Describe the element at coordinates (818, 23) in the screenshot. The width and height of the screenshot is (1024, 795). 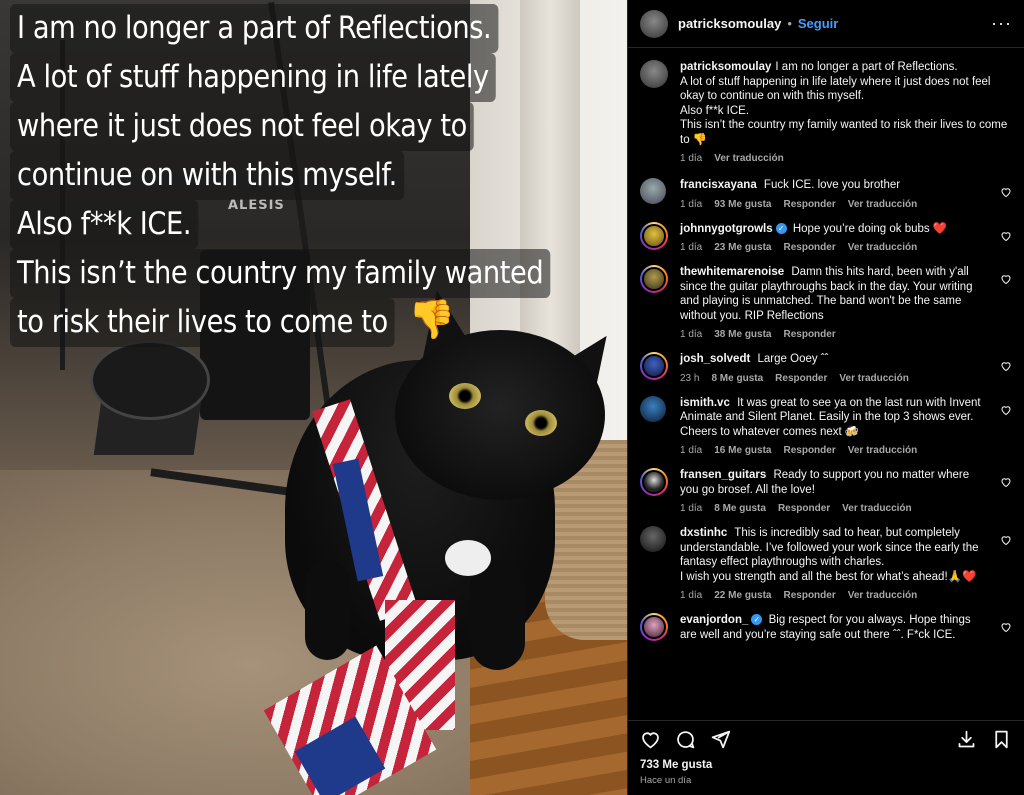
I see `follow-button: Seguir` at that location.